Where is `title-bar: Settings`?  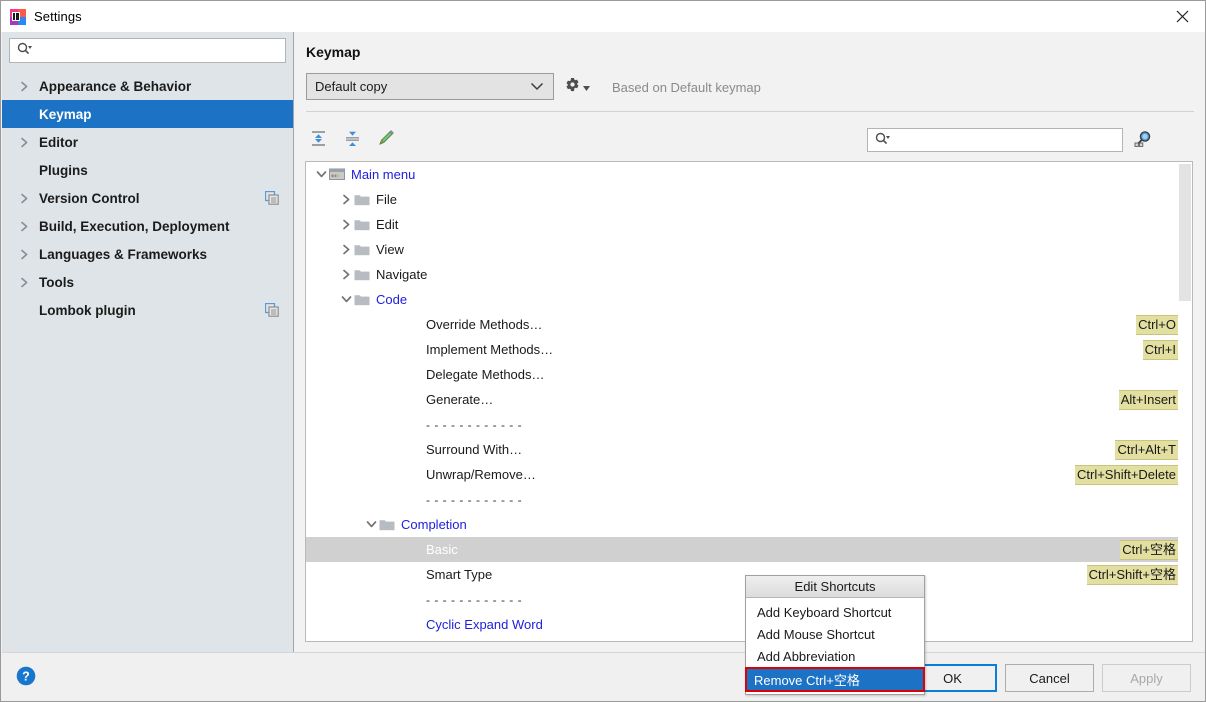 title-bar: Settings is located at coordinates (603, 16).